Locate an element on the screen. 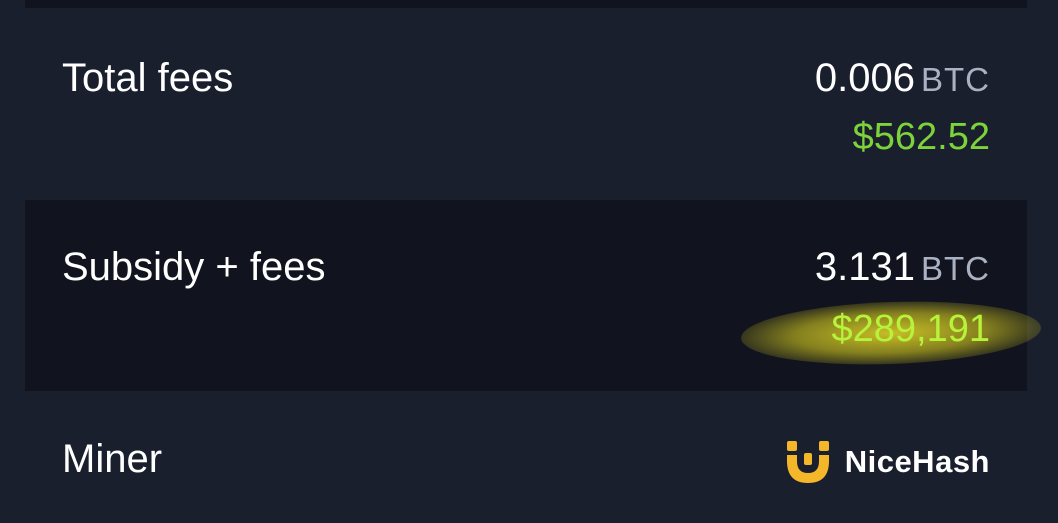  total-fees-btc-unit: BTC is located at coordinates (955, 79).